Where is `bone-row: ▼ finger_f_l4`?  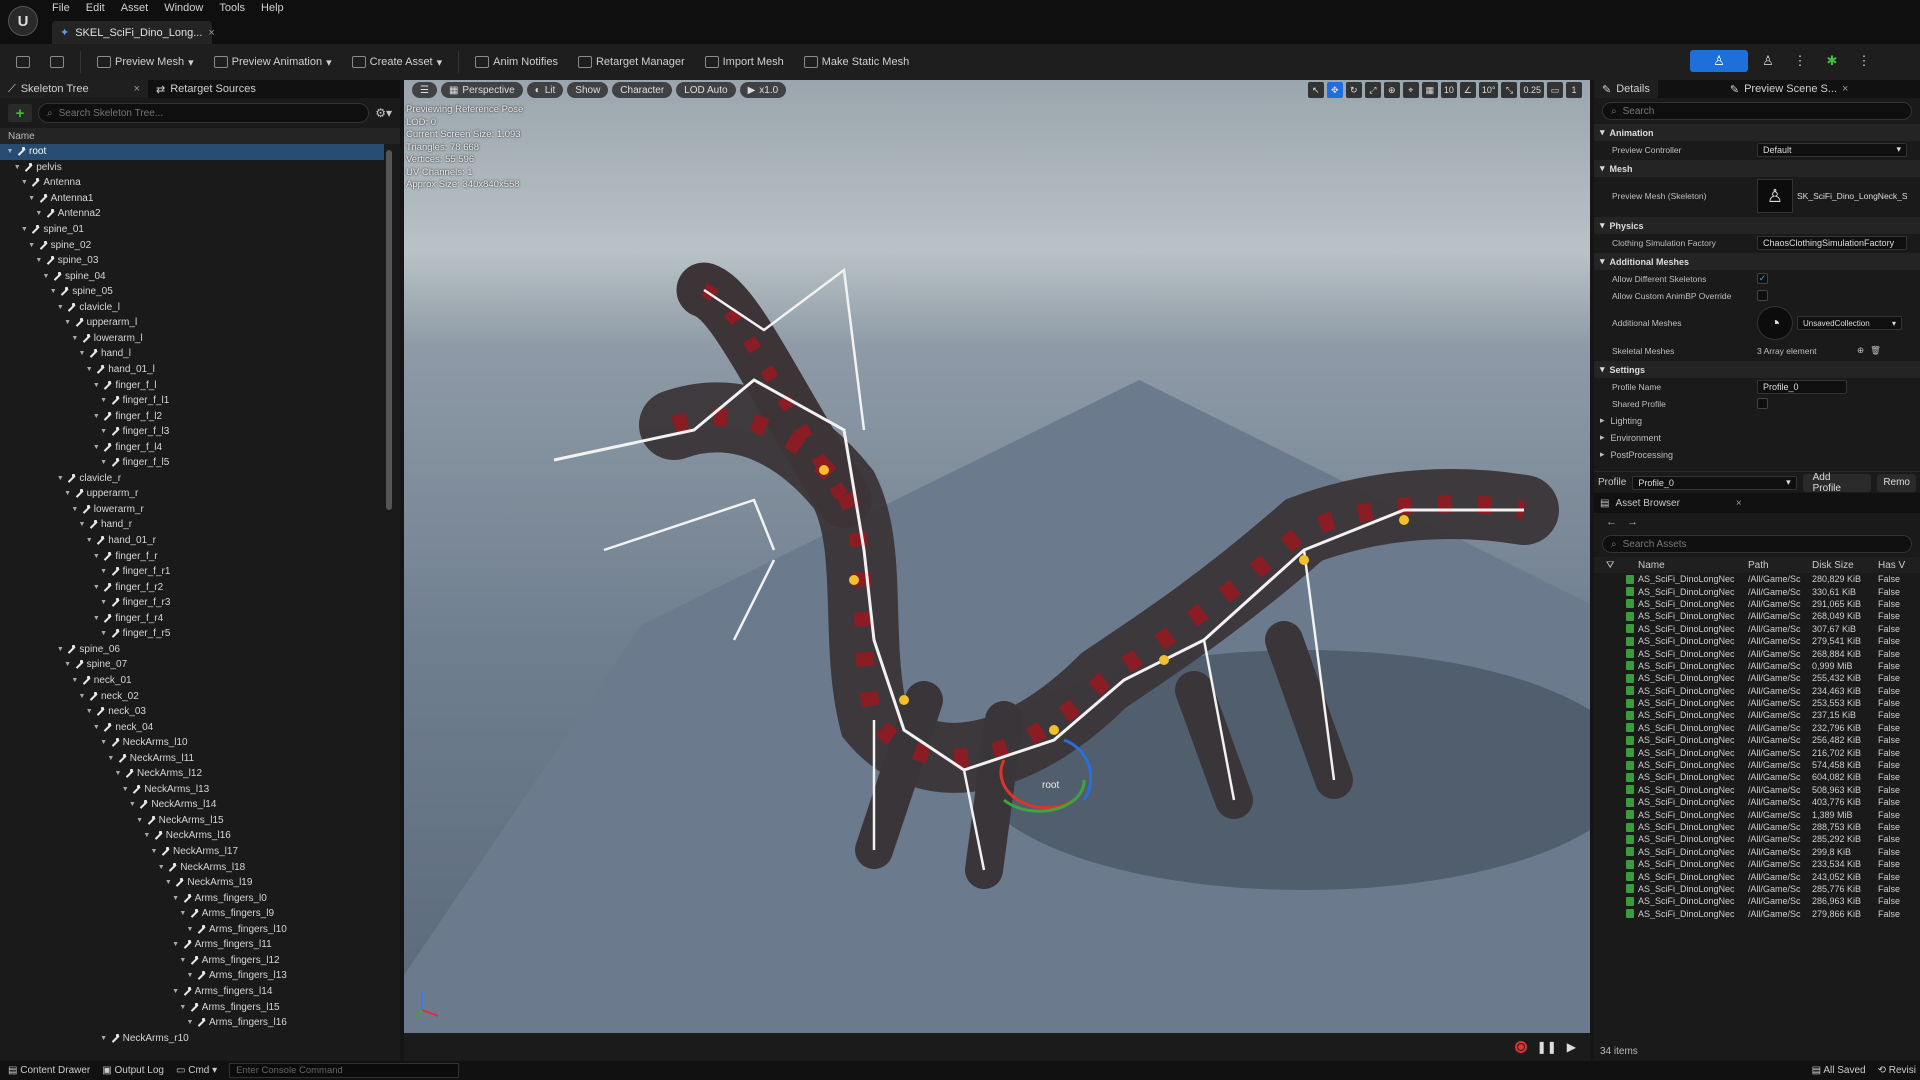
bone-row: ▼ finger_f_l4 is located at coordinates (192, 447).